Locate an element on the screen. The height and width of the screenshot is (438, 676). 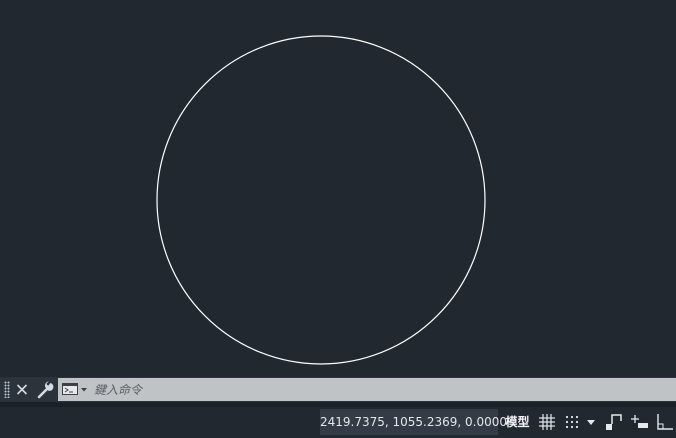
status-bar: 2419.7375, 1055.2369, 0.0000 模型 is located at coordinates (338, 422).